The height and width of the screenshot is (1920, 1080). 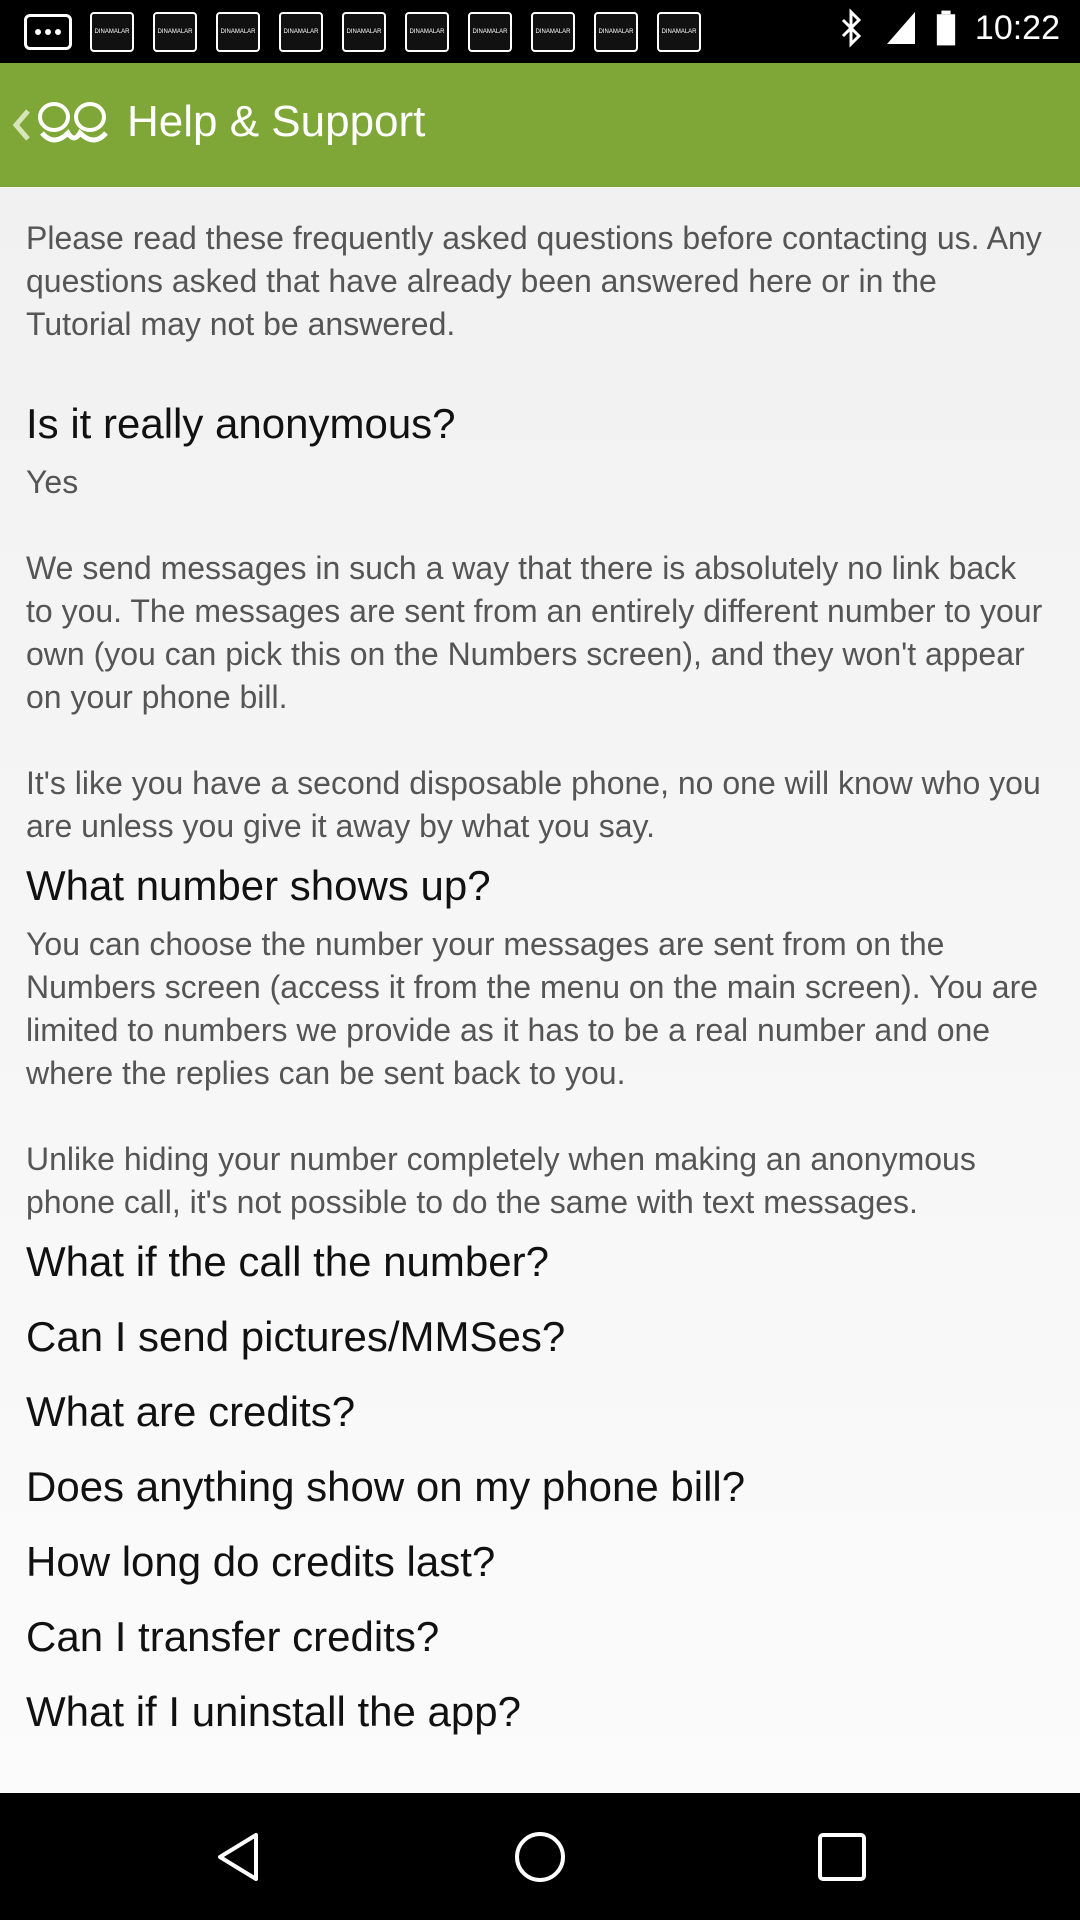 I want to click on faq-question: Can I send pictures/MMSes?, so click(x=540, y=1336).